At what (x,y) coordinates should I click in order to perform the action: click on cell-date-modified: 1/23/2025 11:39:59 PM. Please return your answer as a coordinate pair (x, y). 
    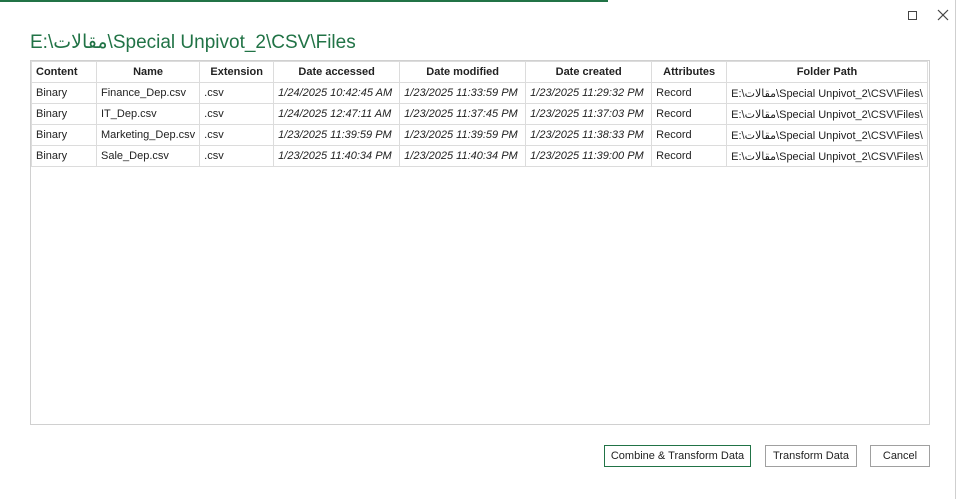
    Looking at the image, I should click on (463, 135).